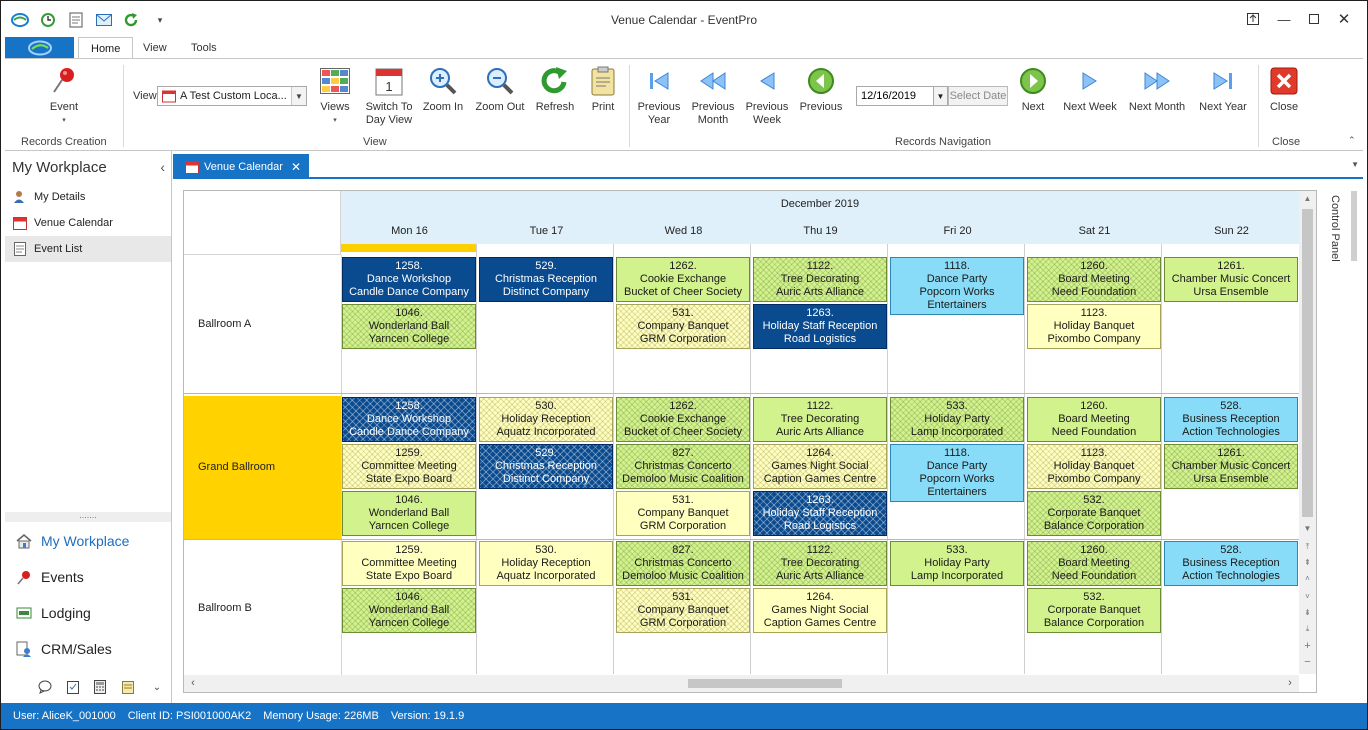 This screenshot has height=730, width=1368. I want to click on scroll-left-icon: ‹, so click(193, 683).